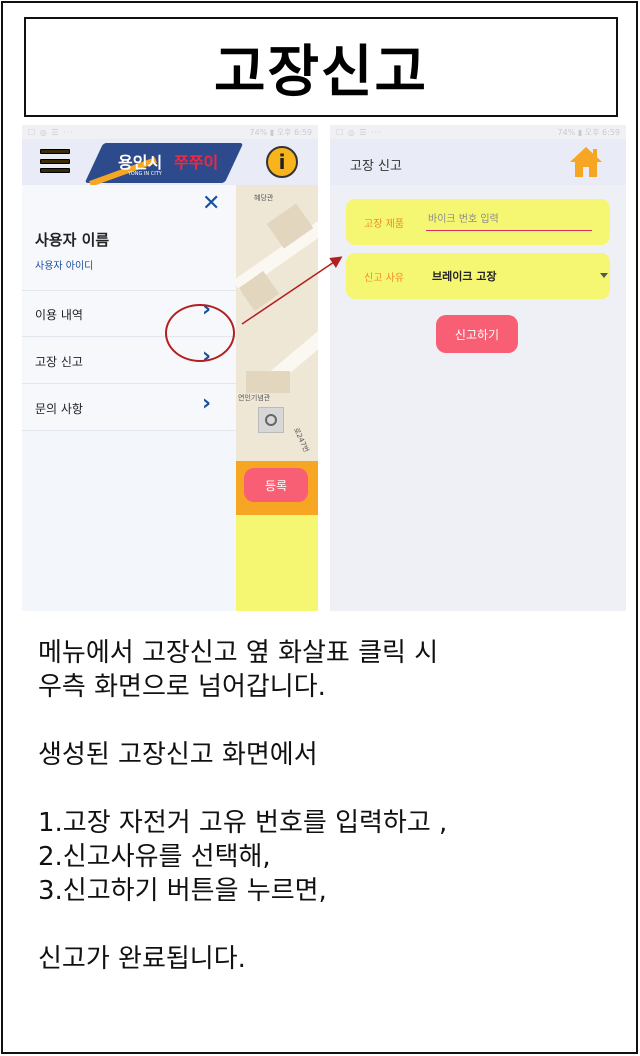  Describe the element at coordinates (254, 398) in the screenshot. I see `map-label: 연인기념관` at that location.